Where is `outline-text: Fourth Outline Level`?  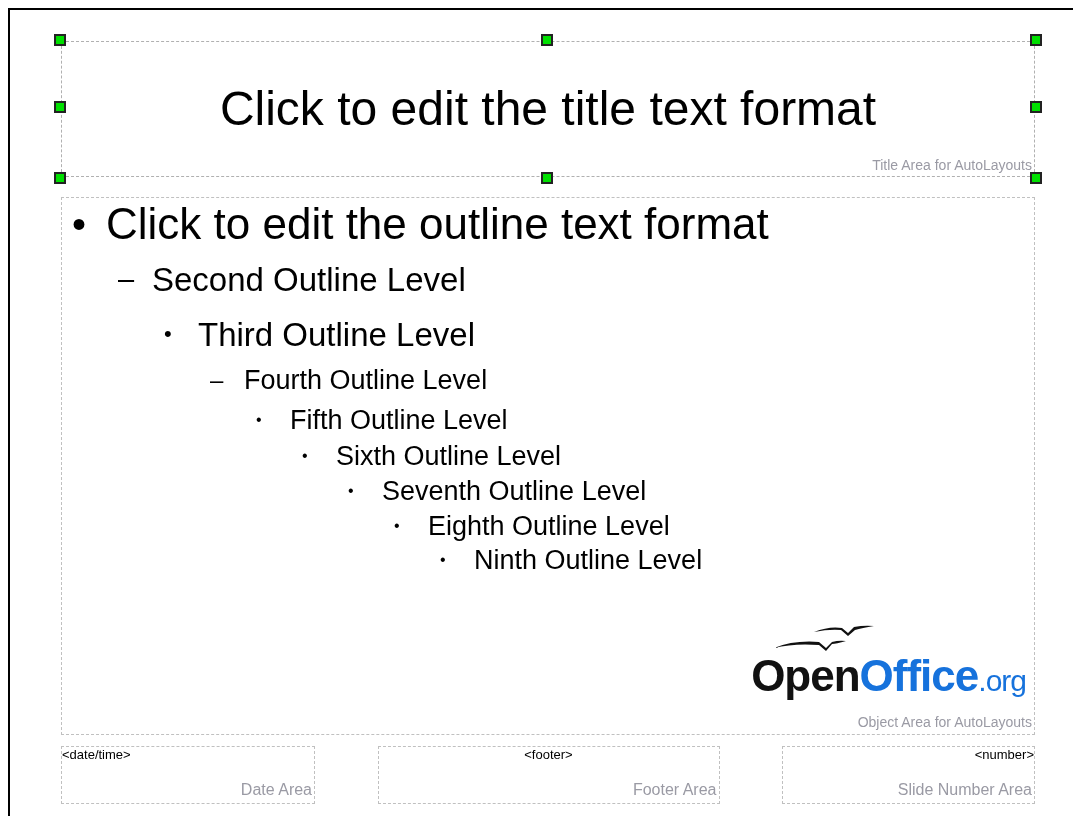 outline-text: Fourth Outline Level is located at coordinates (366, 380).